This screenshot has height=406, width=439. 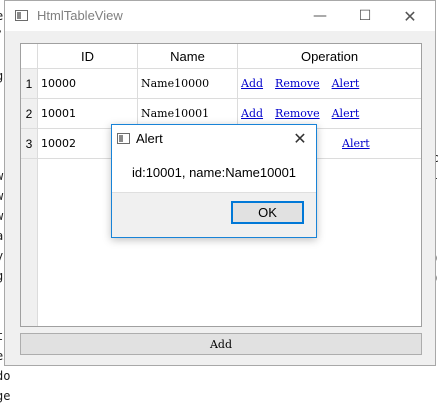 I want to click on row-number: 1, so click(x=29, y=84).